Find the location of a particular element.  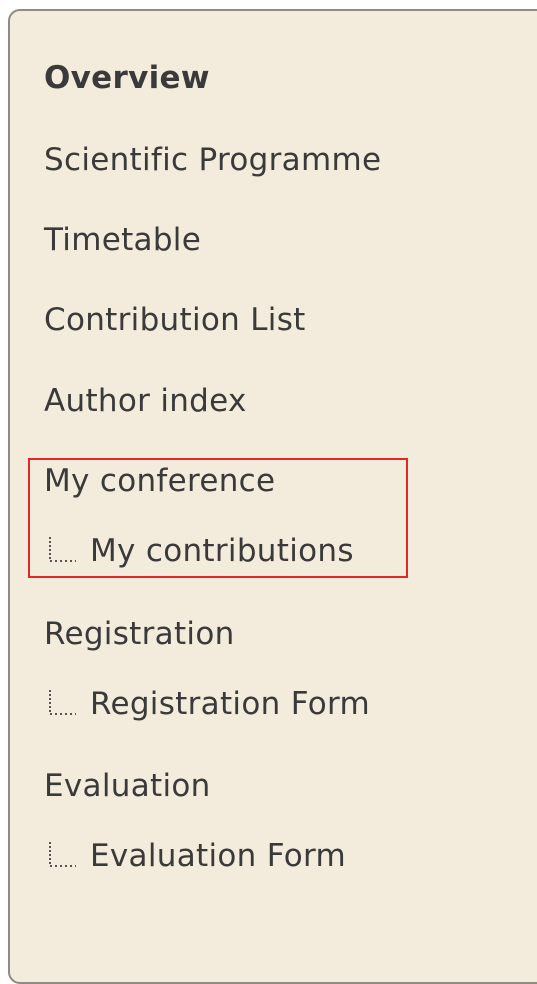

menu-item-scientific-programme: Scientific Programme is located at coordinates (212, 160).